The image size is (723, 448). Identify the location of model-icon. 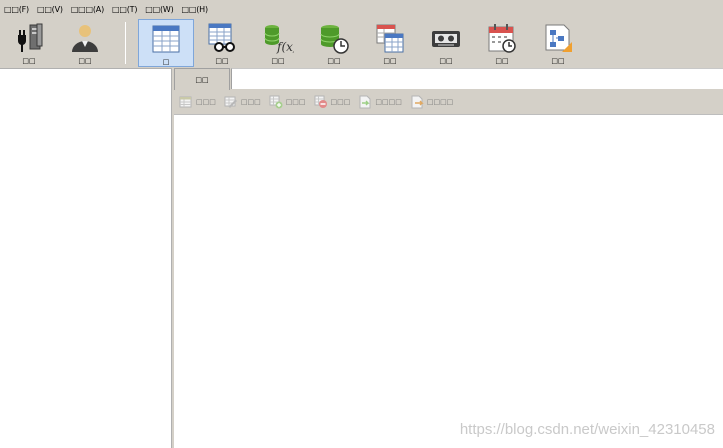
(558, 38).